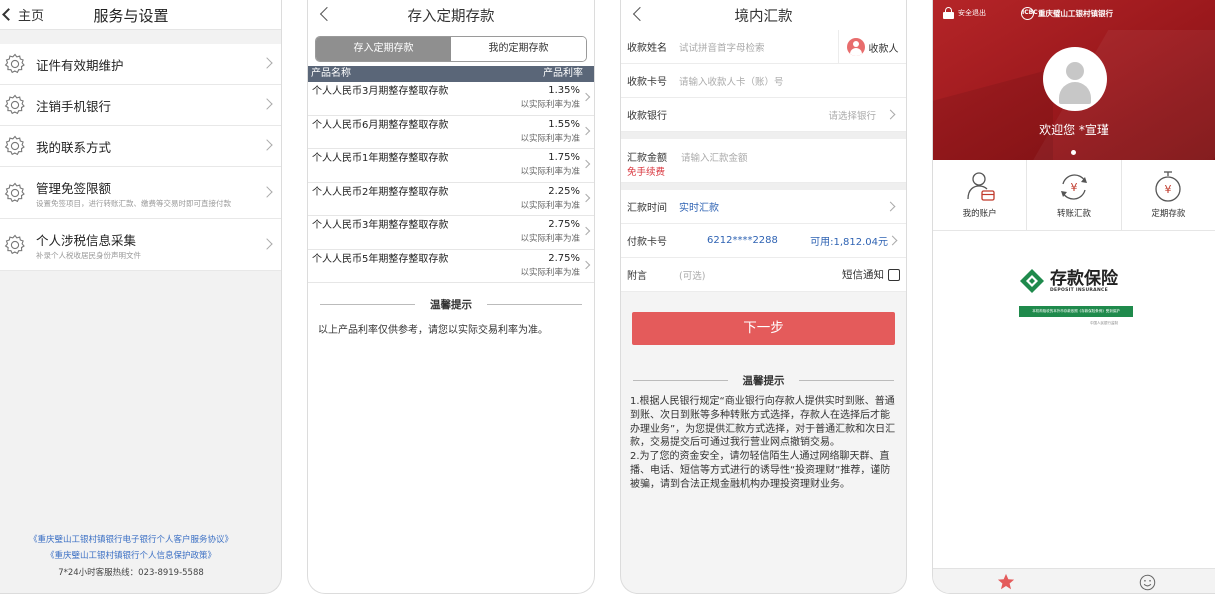  I want to click on person-icon, so click(855, 47).